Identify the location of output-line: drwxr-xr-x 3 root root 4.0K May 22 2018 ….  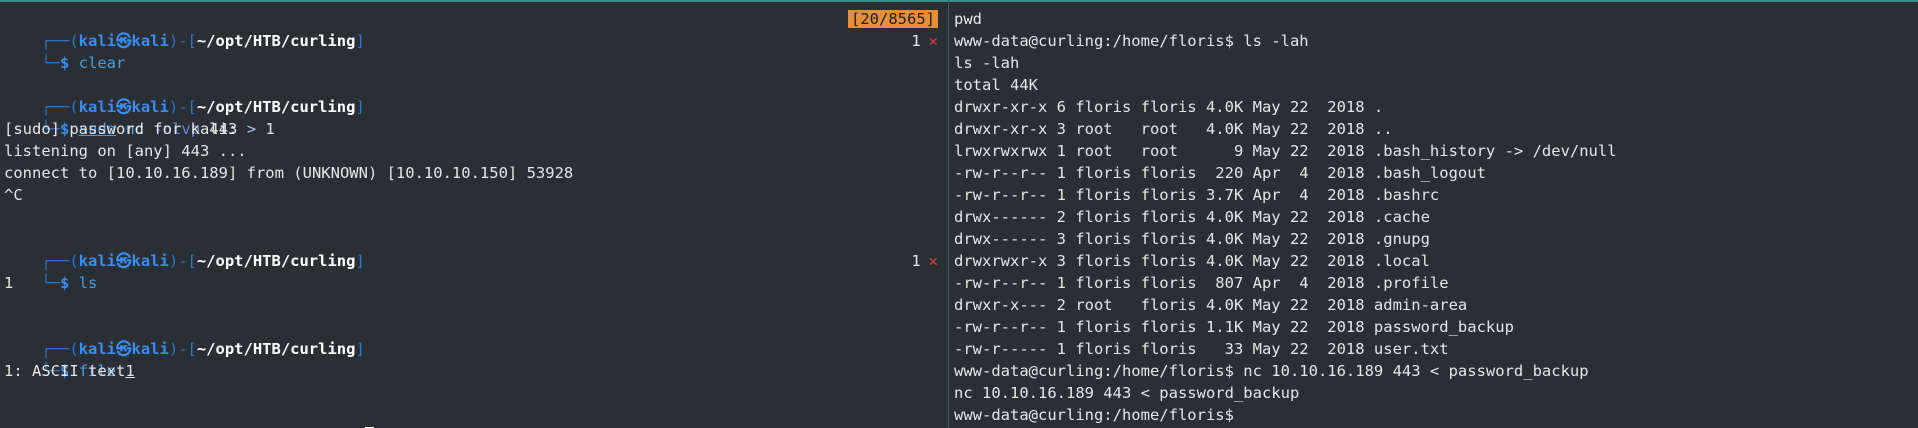
(1173, 129).